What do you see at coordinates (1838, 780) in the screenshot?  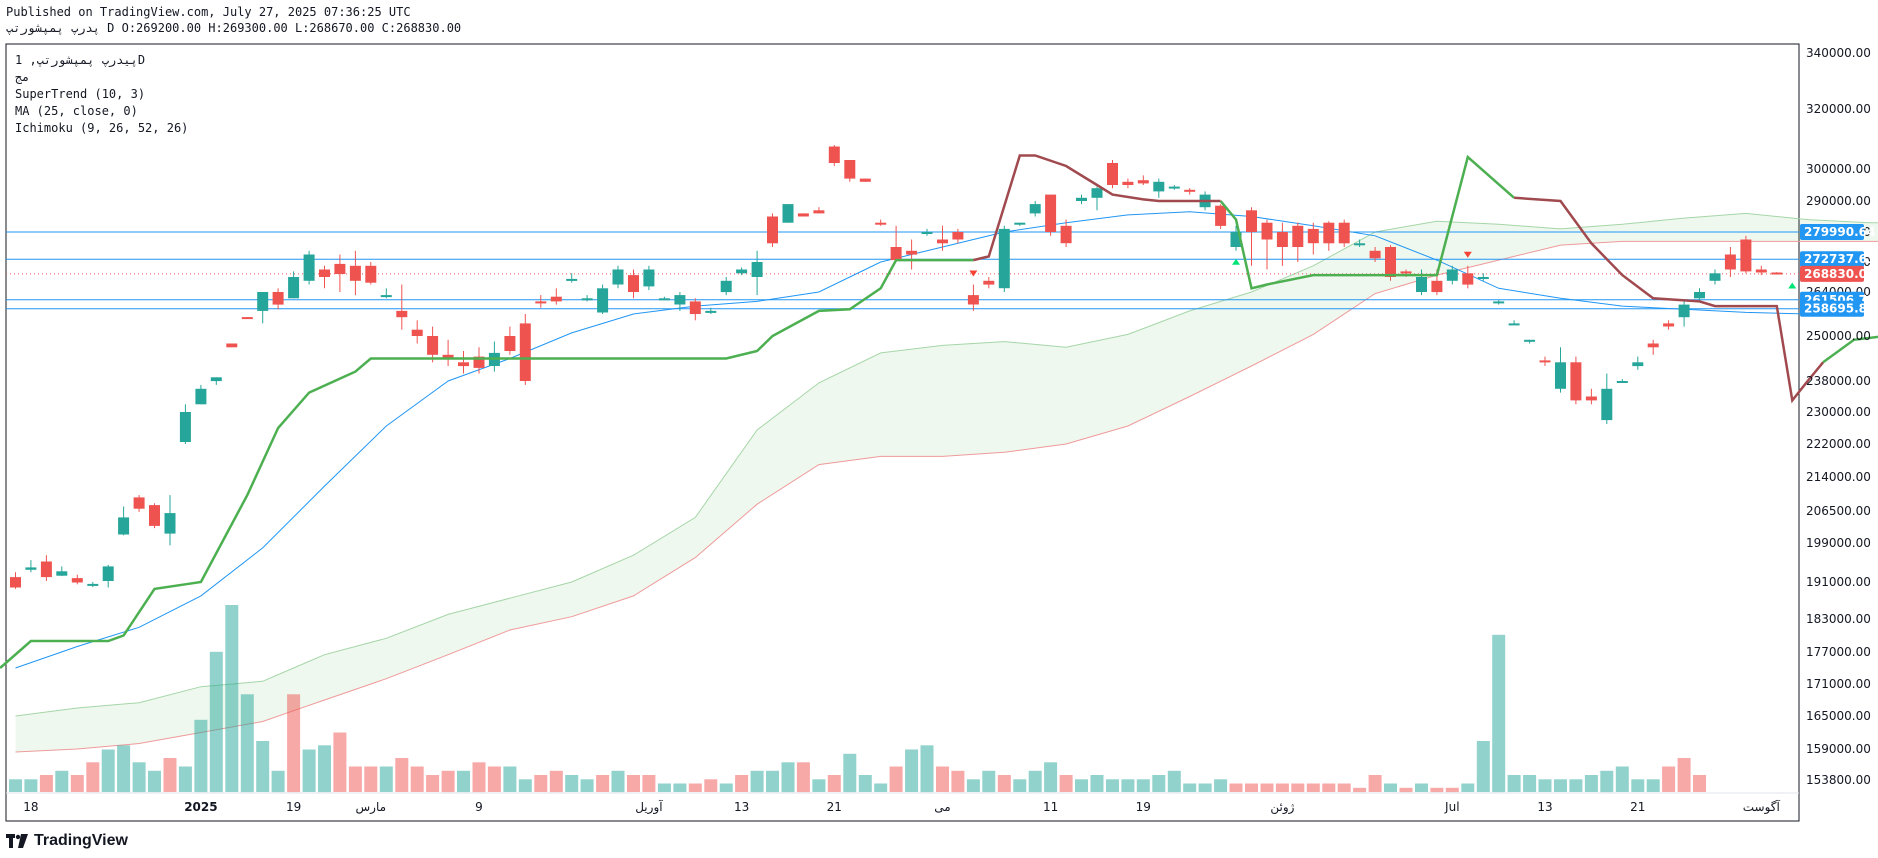 I see `price-tick-label: 153800.00` at bounding box center [1838, 780].